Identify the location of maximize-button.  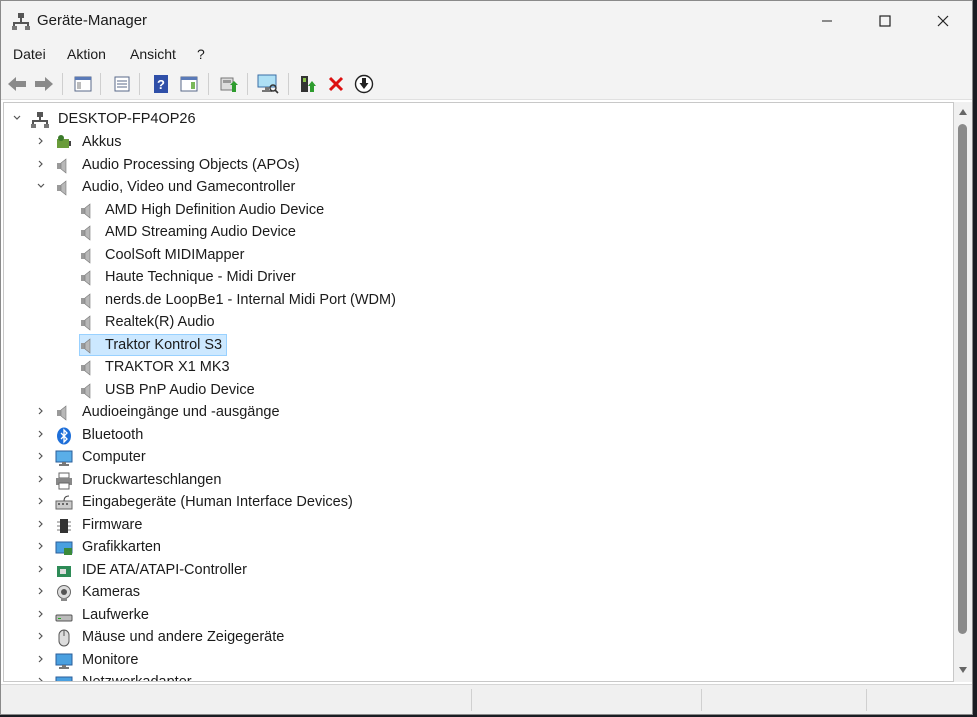
(885, 21).